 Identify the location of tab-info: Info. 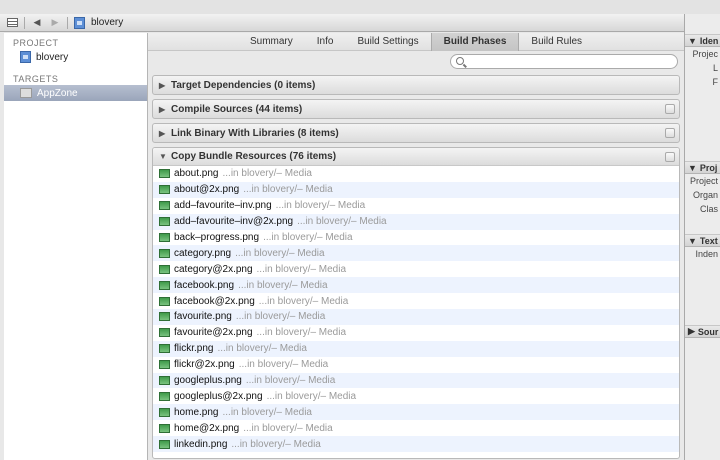
(325, 42).